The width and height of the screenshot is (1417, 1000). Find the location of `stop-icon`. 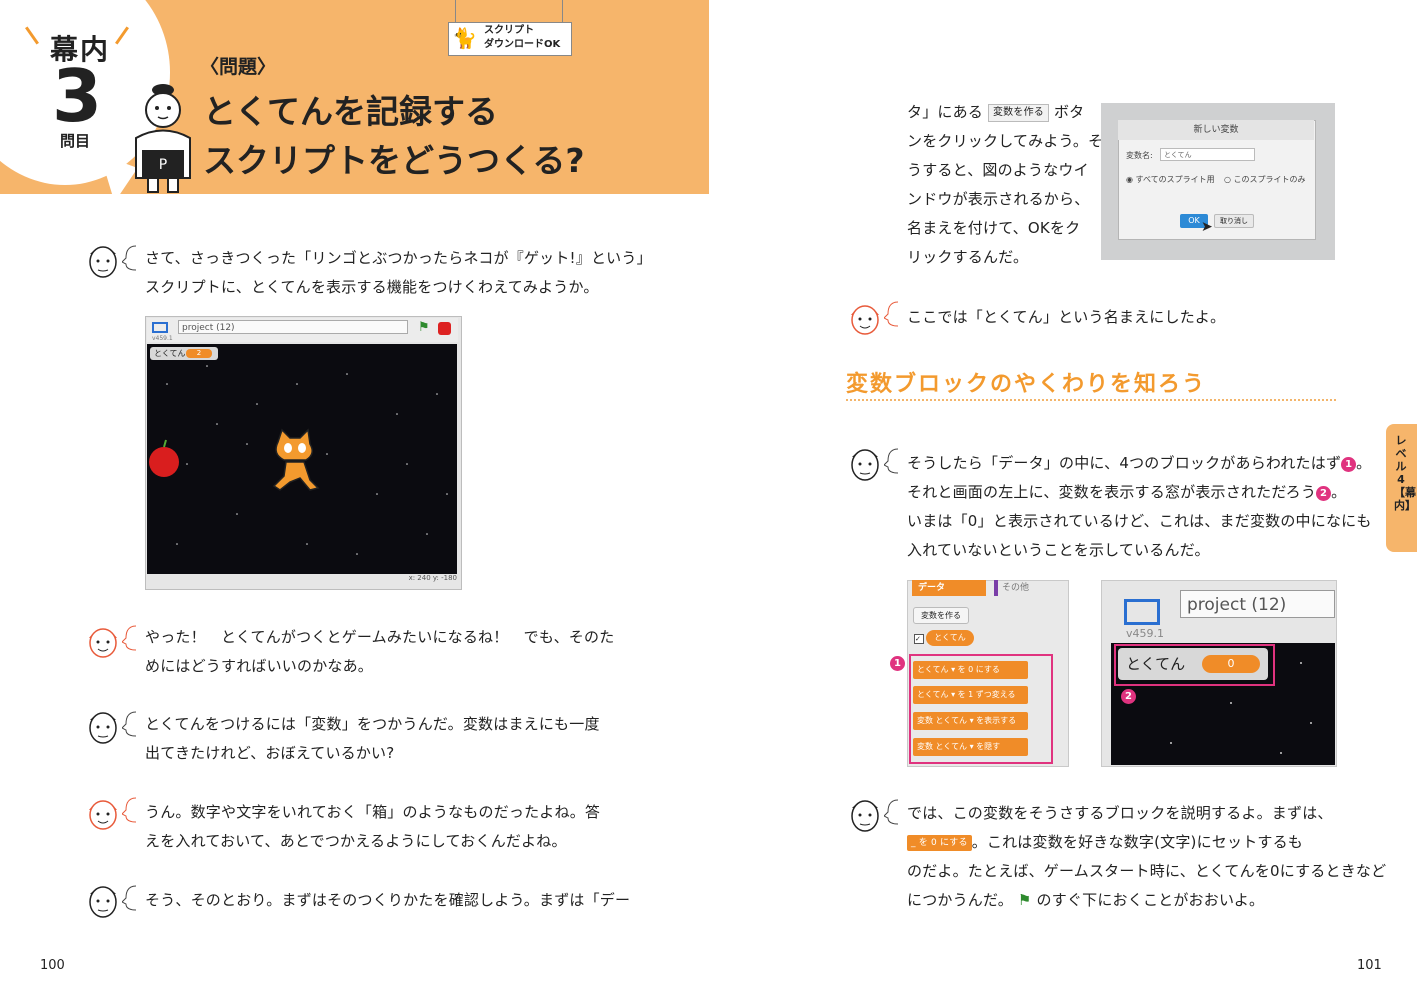

stop-icon is located at coordinates (444, 328).